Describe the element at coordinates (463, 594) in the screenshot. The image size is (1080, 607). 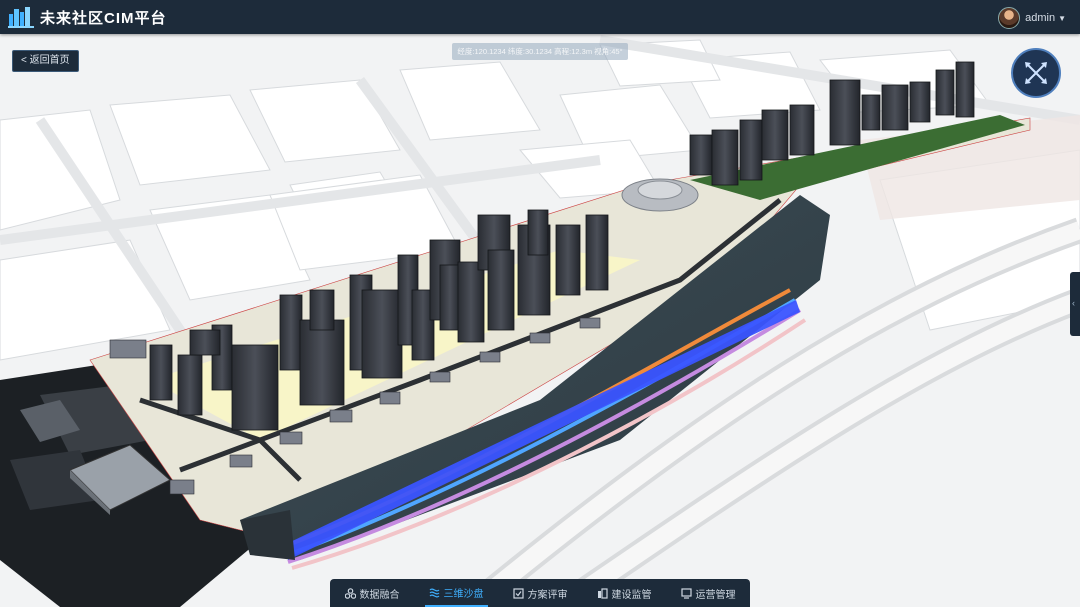
I see `tab-label: 三维沙盘` at that location.